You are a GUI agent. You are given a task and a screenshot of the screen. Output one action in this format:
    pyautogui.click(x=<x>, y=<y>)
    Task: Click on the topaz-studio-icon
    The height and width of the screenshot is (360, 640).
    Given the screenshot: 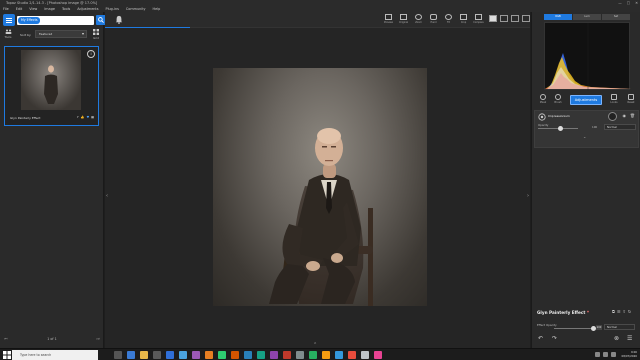 What is the action you would take?
    pyautogui.click(x=378, y=355)
    